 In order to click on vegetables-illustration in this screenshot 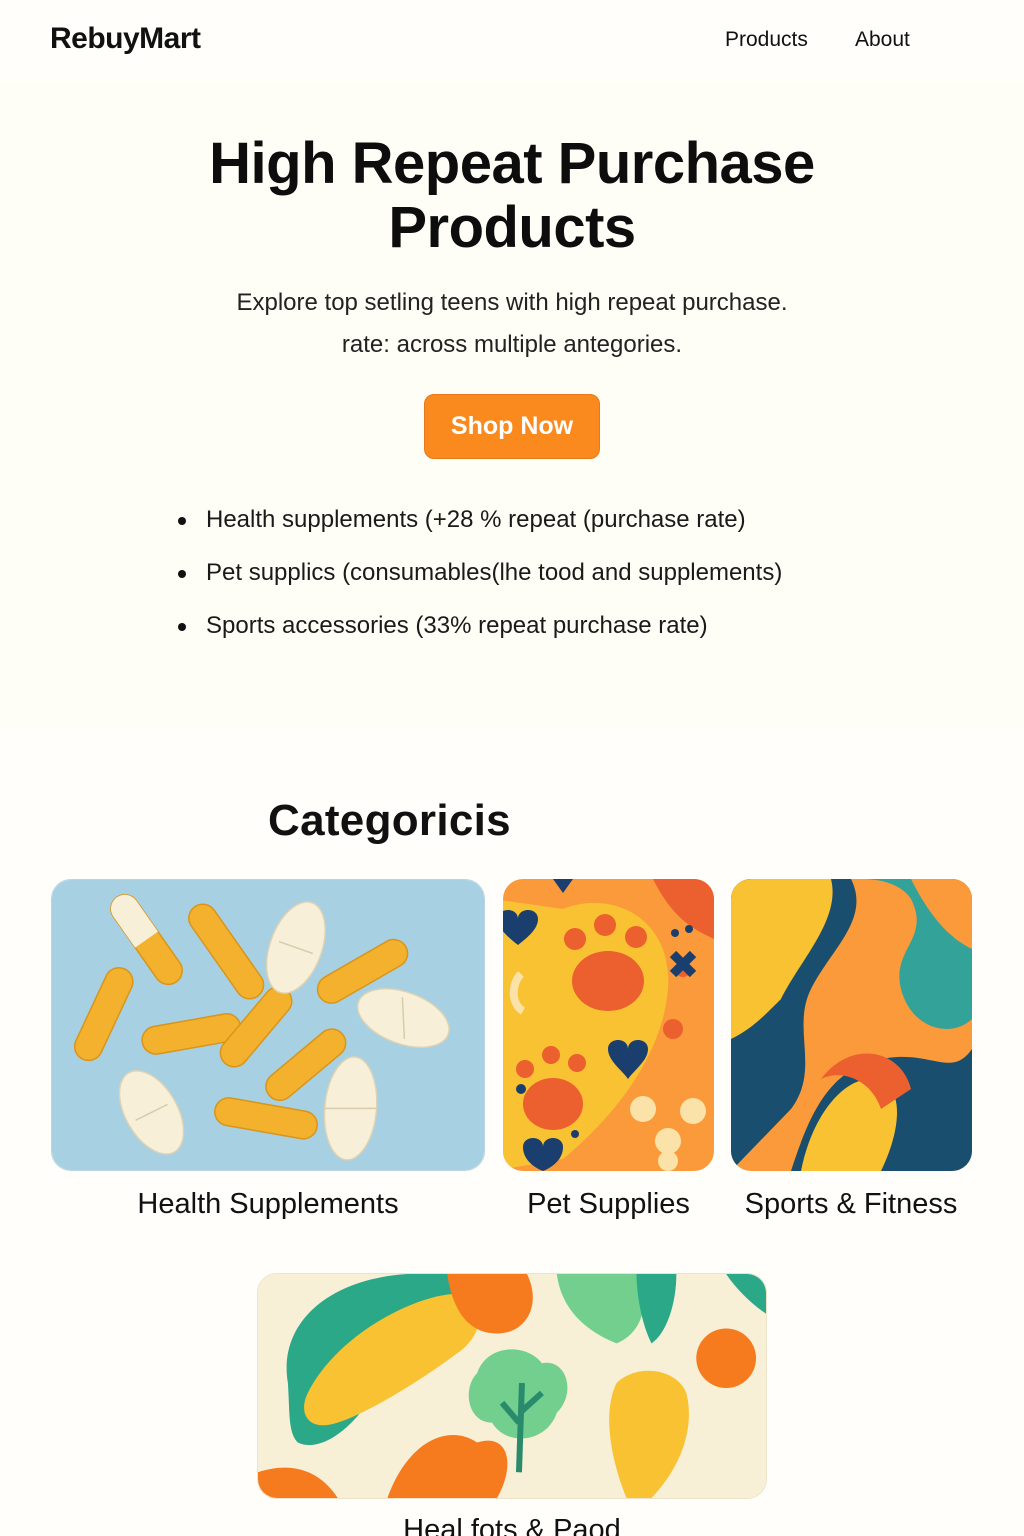, I will do `click(512, 1386)`.